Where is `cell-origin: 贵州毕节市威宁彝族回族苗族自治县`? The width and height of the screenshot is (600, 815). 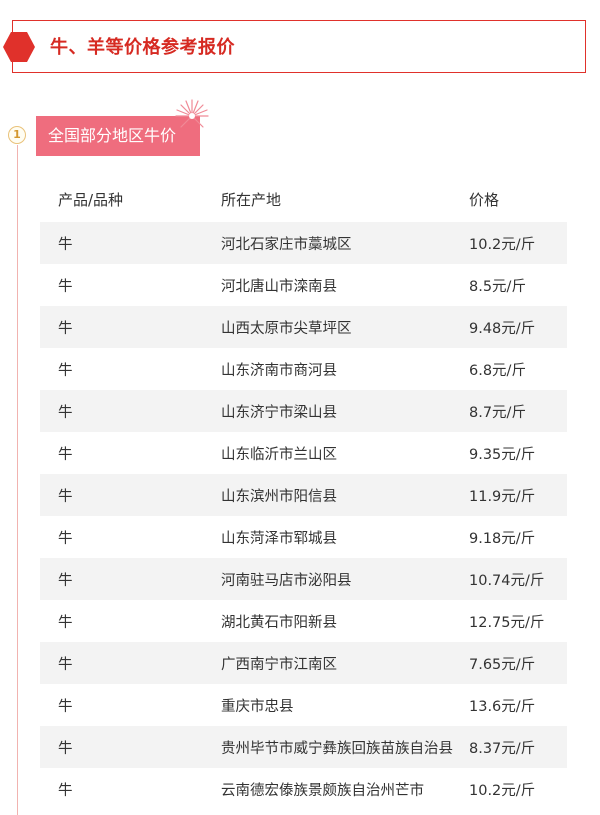
cell-origin: 贵州毕节市威宁彝族回族苗族自治县 is located at coordinates (337, 748).